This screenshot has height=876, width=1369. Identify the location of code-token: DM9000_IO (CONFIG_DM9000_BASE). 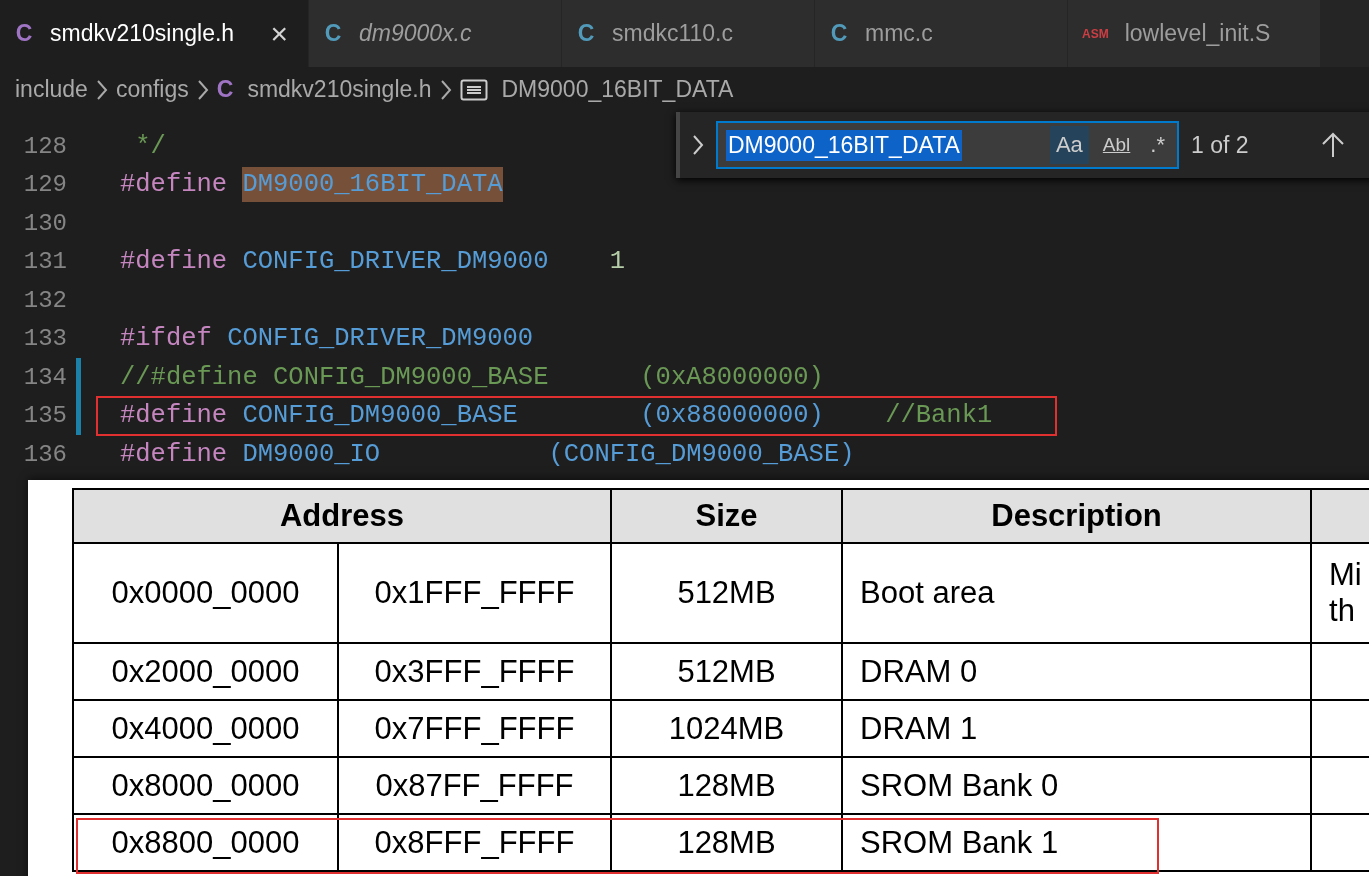
(548, 454).